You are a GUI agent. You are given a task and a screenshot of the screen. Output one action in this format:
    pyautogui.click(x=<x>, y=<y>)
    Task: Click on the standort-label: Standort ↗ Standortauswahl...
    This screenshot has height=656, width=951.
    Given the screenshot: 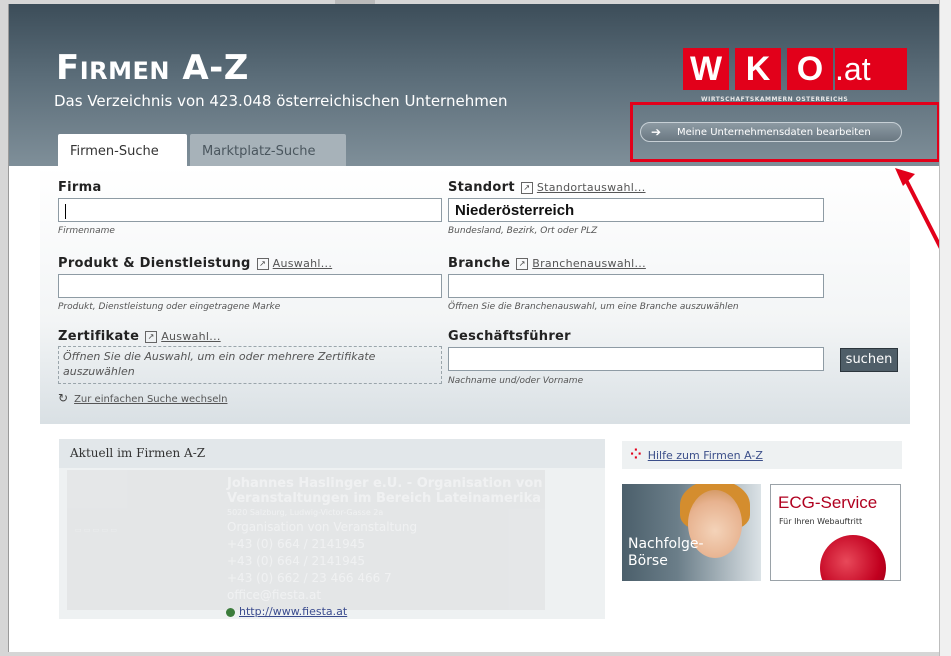 What is the action you would take?
    pyautogui.click(x=547, y=187)
    